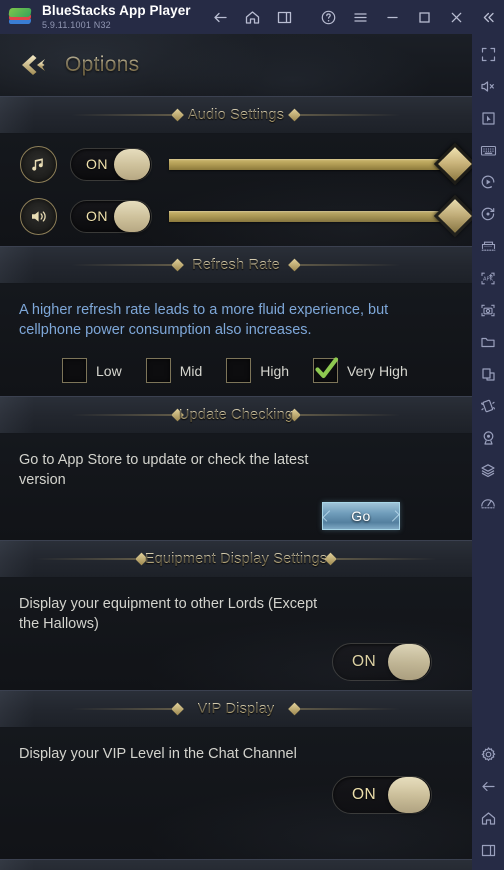 Image resolution: width=504 pixels, height=870 pixels. What do you see at coordinates (488, 438) in the screenshot?
I see `sidebar-location` at bounding box center [488, 438].